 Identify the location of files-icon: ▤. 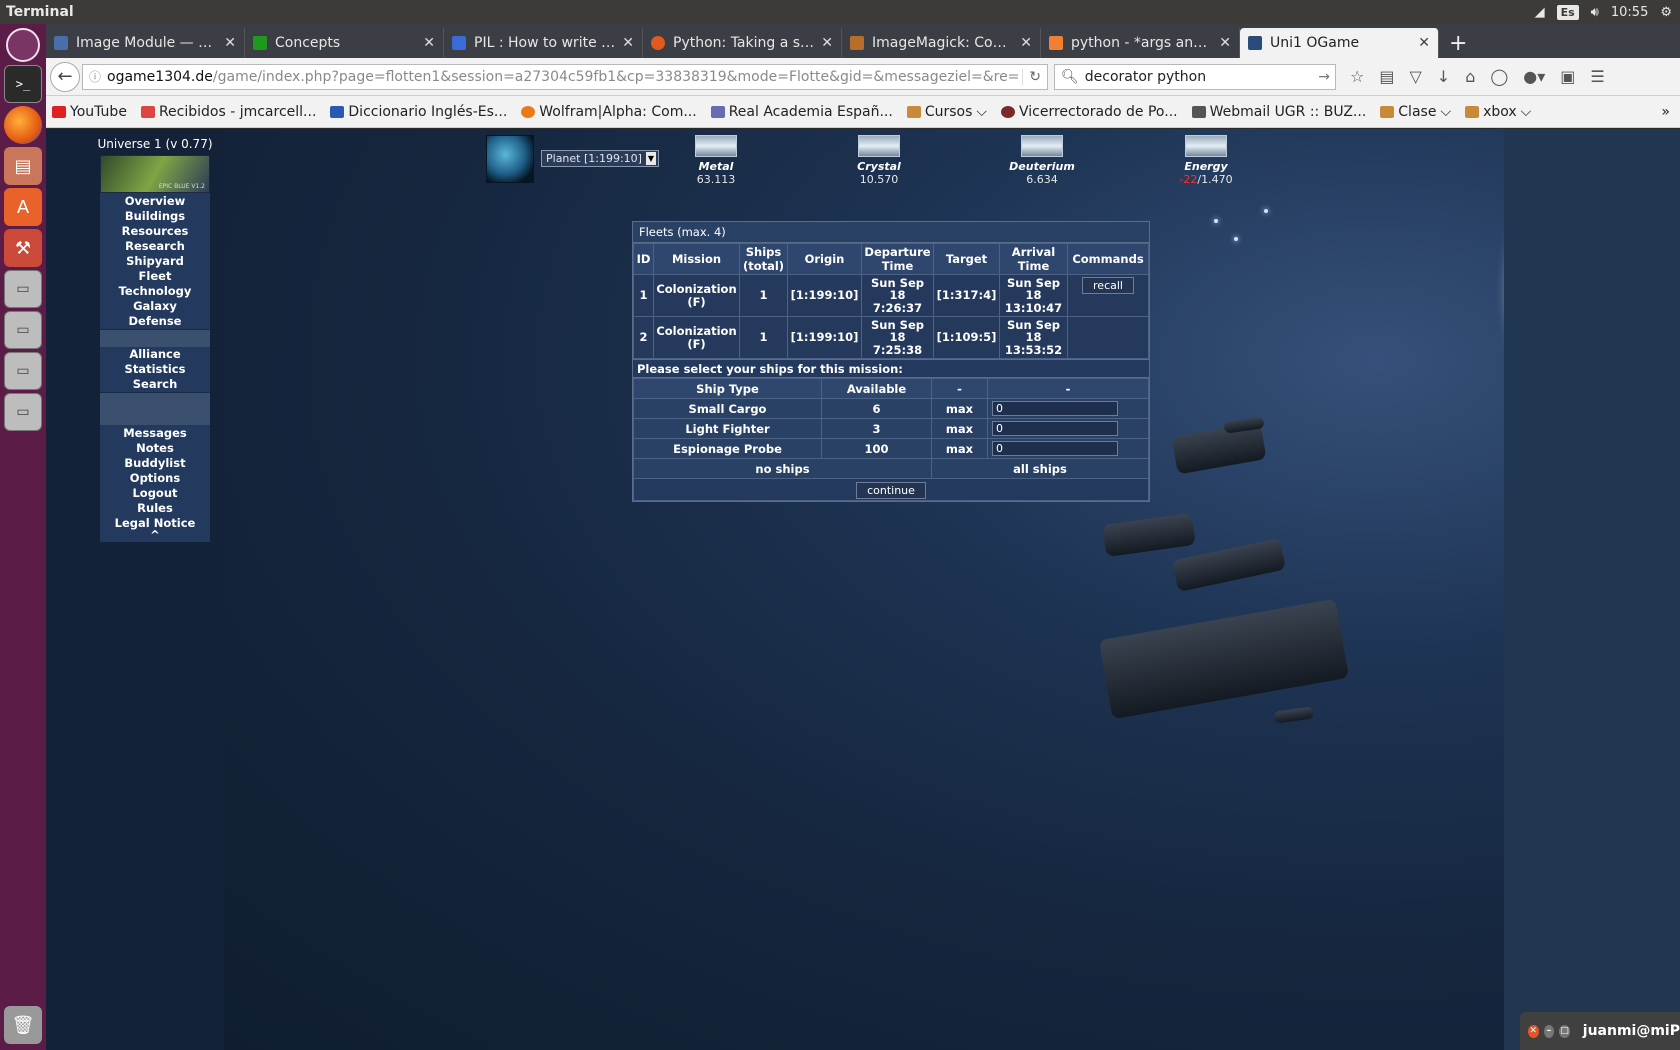
(23, 166).